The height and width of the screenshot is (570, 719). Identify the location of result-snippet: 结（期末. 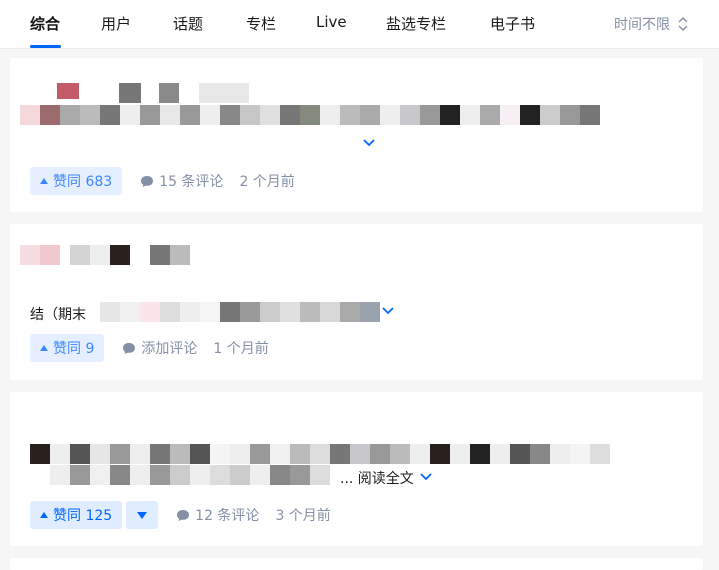
(58, 315).